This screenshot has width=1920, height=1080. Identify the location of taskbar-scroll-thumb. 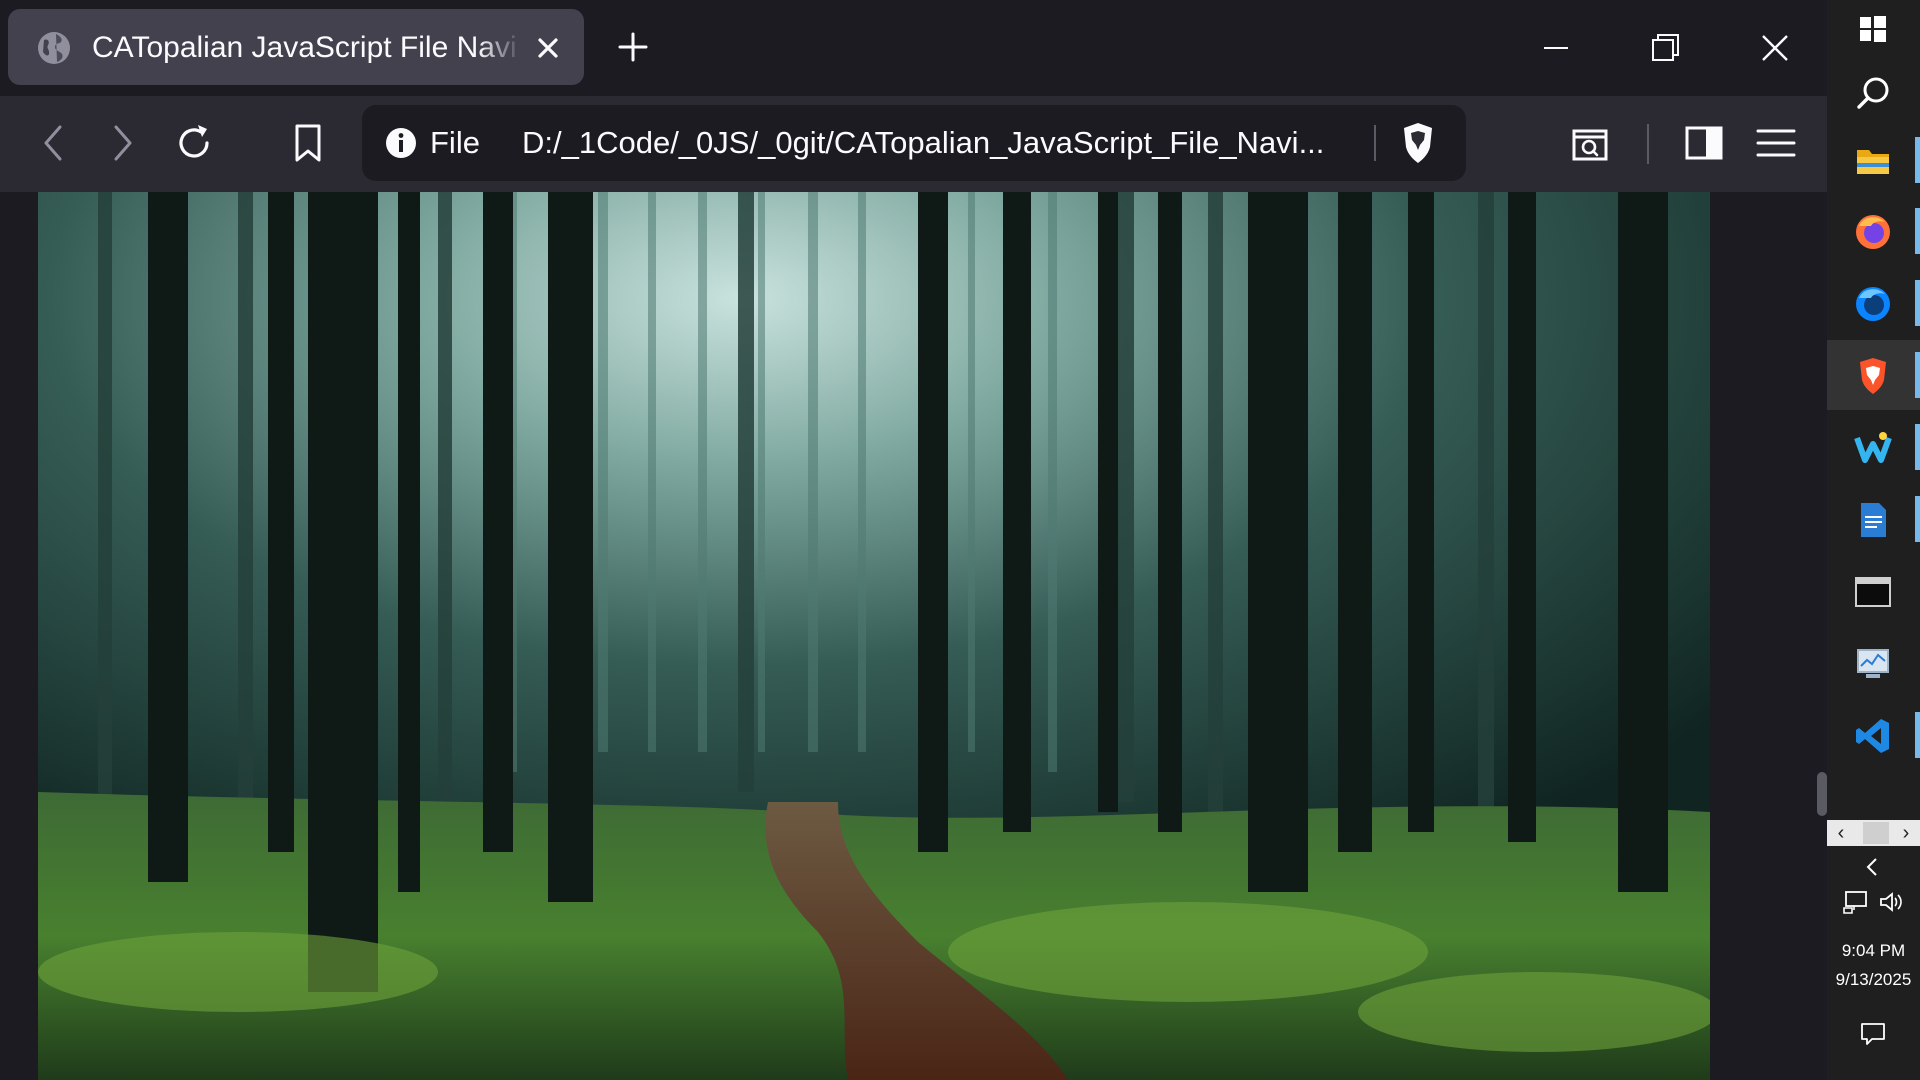
(1876, 833).